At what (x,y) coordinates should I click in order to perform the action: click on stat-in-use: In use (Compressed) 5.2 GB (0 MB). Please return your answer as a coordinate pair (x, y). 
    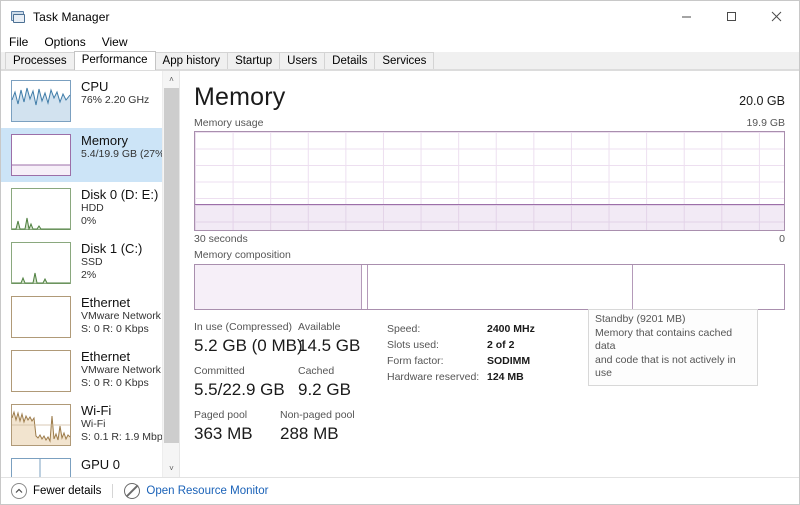
    Looking at the image, I should click on (248, 338).